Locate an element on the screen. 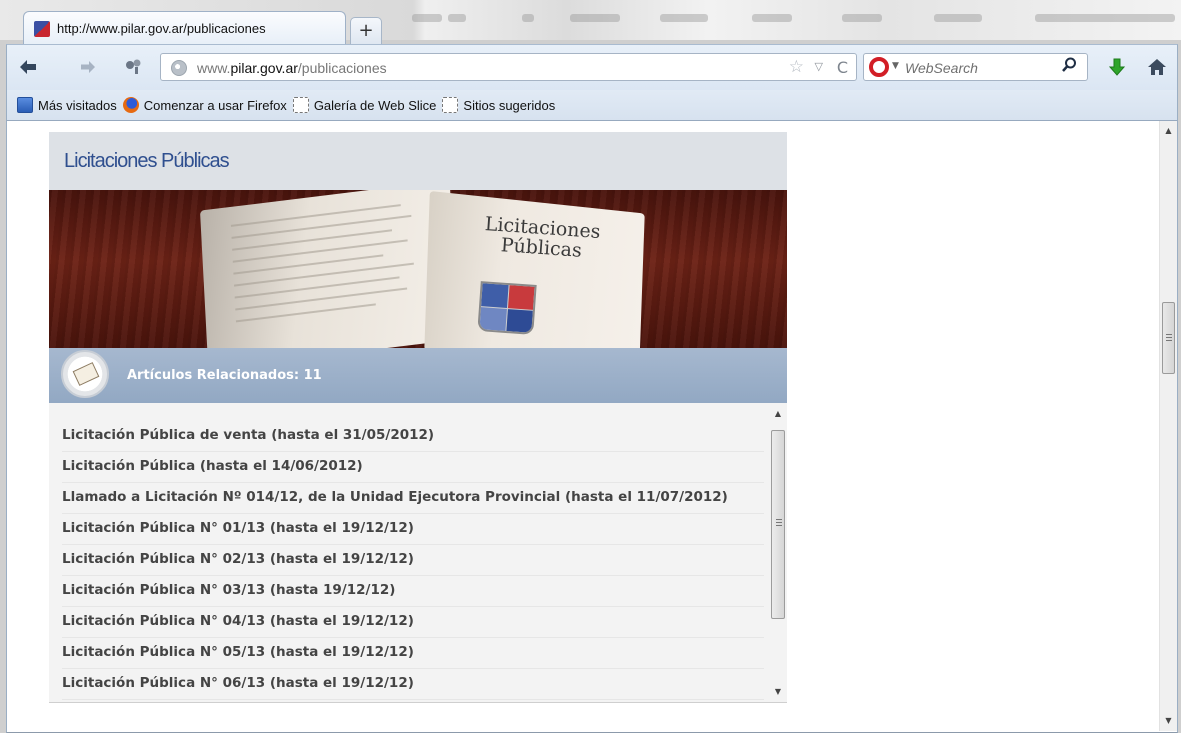  related-articles-bar: Artículos Relacionados: 11 is located at coordinates (418, 375).